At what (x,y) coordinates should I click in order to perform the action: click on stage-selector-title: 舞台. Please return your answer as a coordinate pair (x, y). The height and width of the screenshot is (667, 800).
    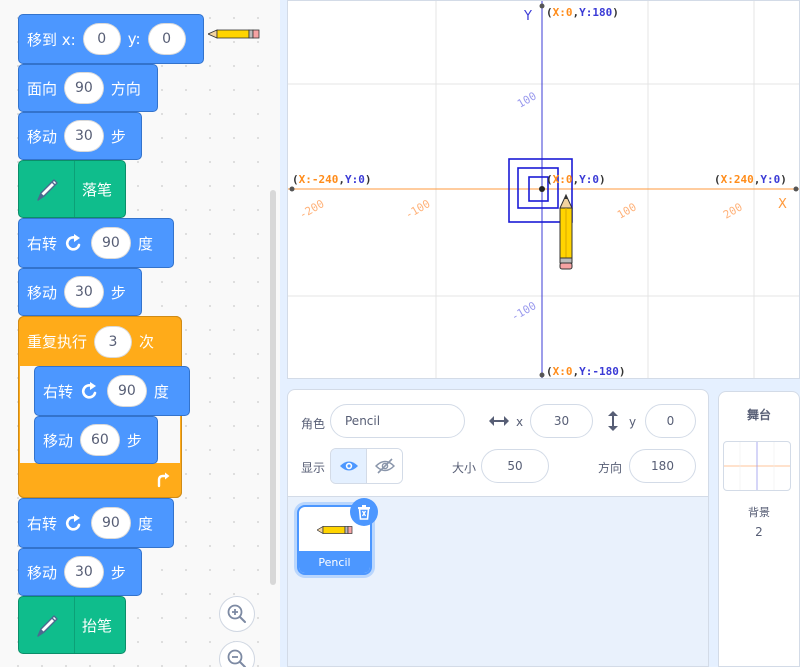
    Looking at the image, I should click on (758, 415).